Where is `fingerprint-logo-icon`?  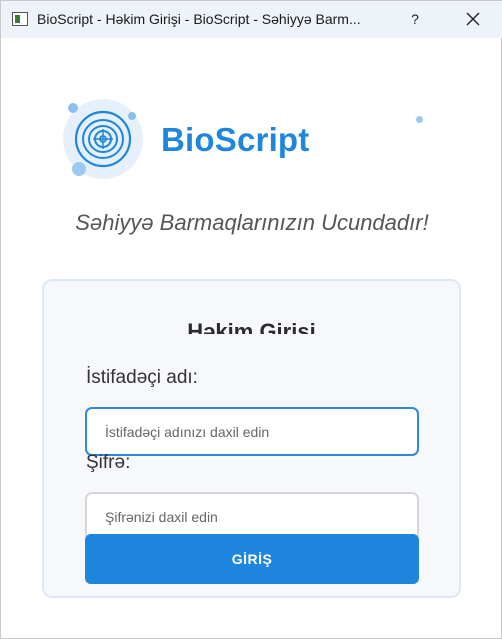 fingerprint-logo-icon is located at coordinates (103, 139).